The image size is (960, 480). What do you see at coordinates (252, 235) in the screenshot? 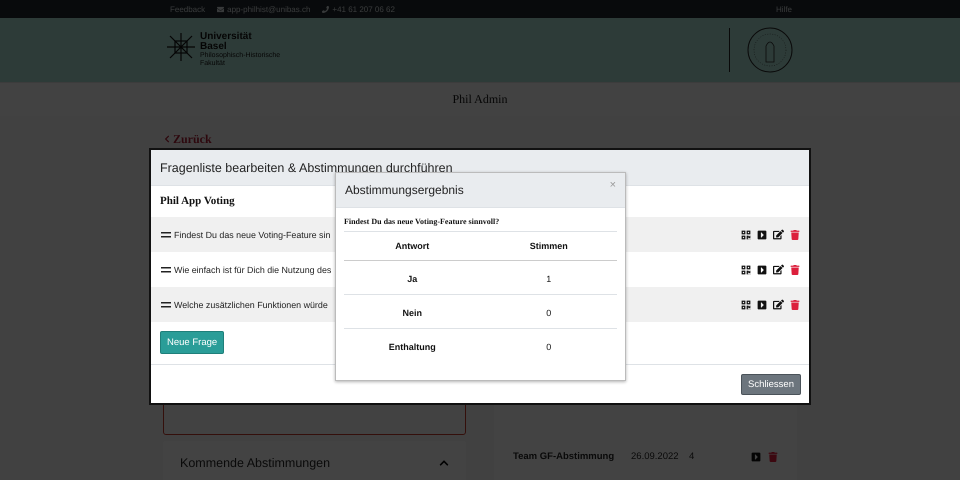
I see `question-text: Findest Du das neue Voting-Feature sin` at bounding box center [252, 235].